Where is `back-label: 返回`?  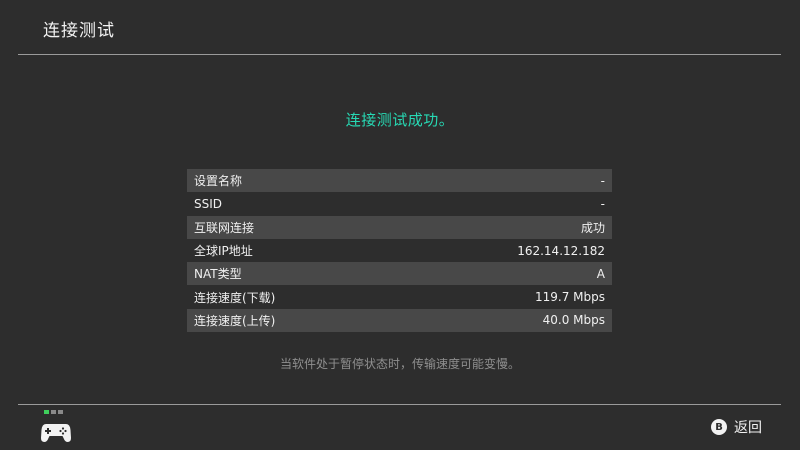 back-label: 返回 is located at coordinates (748, 428).